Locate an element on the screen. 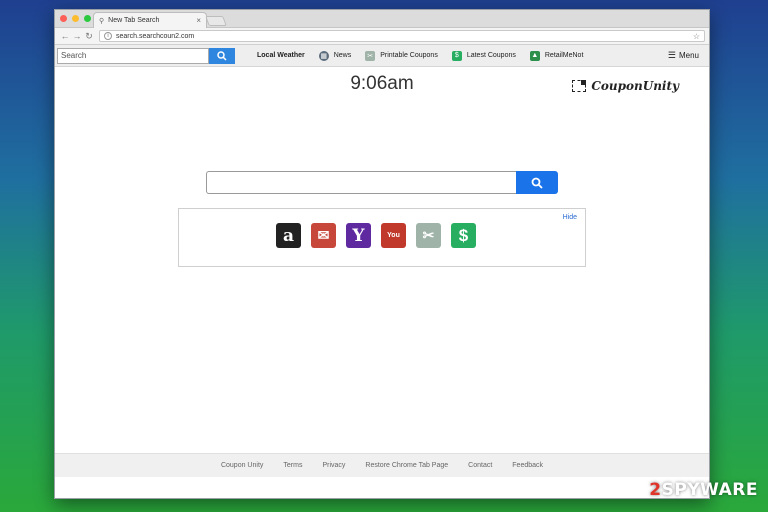 The image size is (768, 512). link-label: Local Weather is located at coordinates (281, 55).